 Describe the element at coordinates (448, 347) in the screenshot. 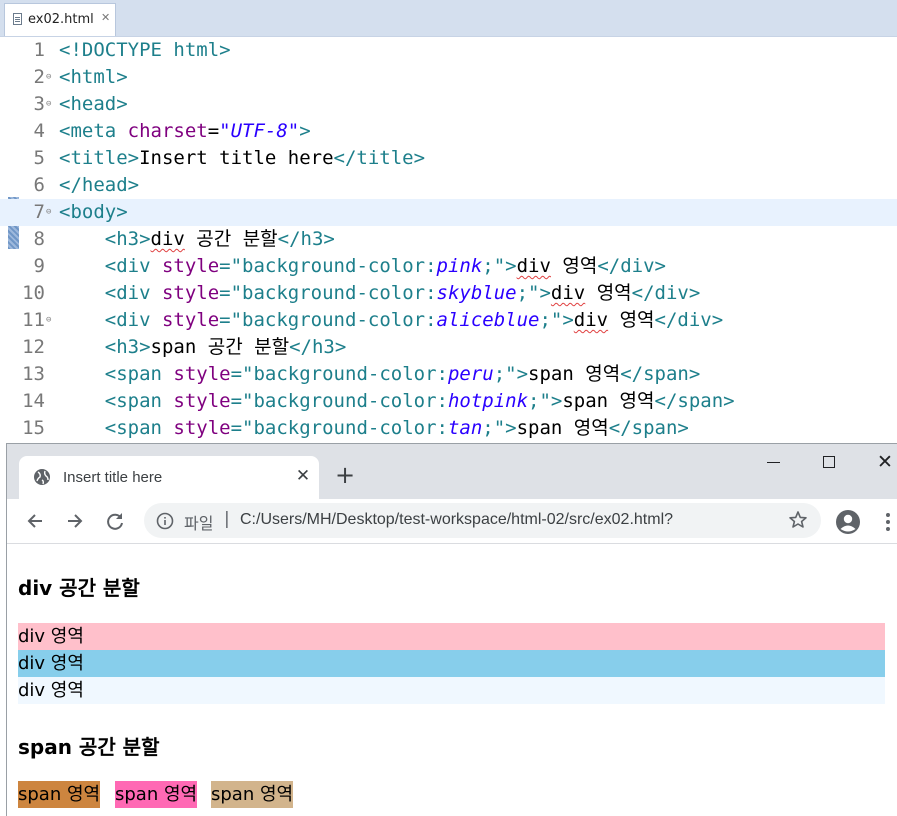

I see `code-line: 12 <h3>span 공간 분할</h3>` at that location.